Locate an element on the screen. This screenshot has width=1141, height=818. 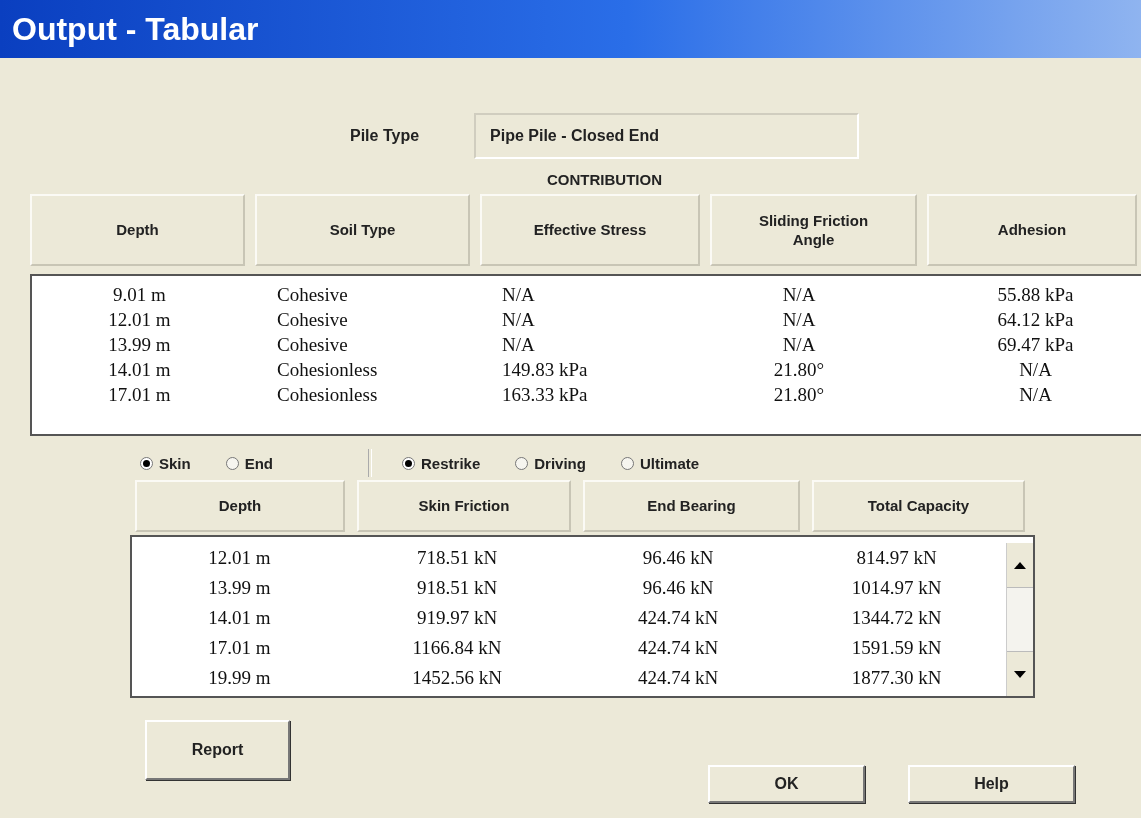
table-cell-text: 64.12 kPa is located at coordinates (1035, 319).